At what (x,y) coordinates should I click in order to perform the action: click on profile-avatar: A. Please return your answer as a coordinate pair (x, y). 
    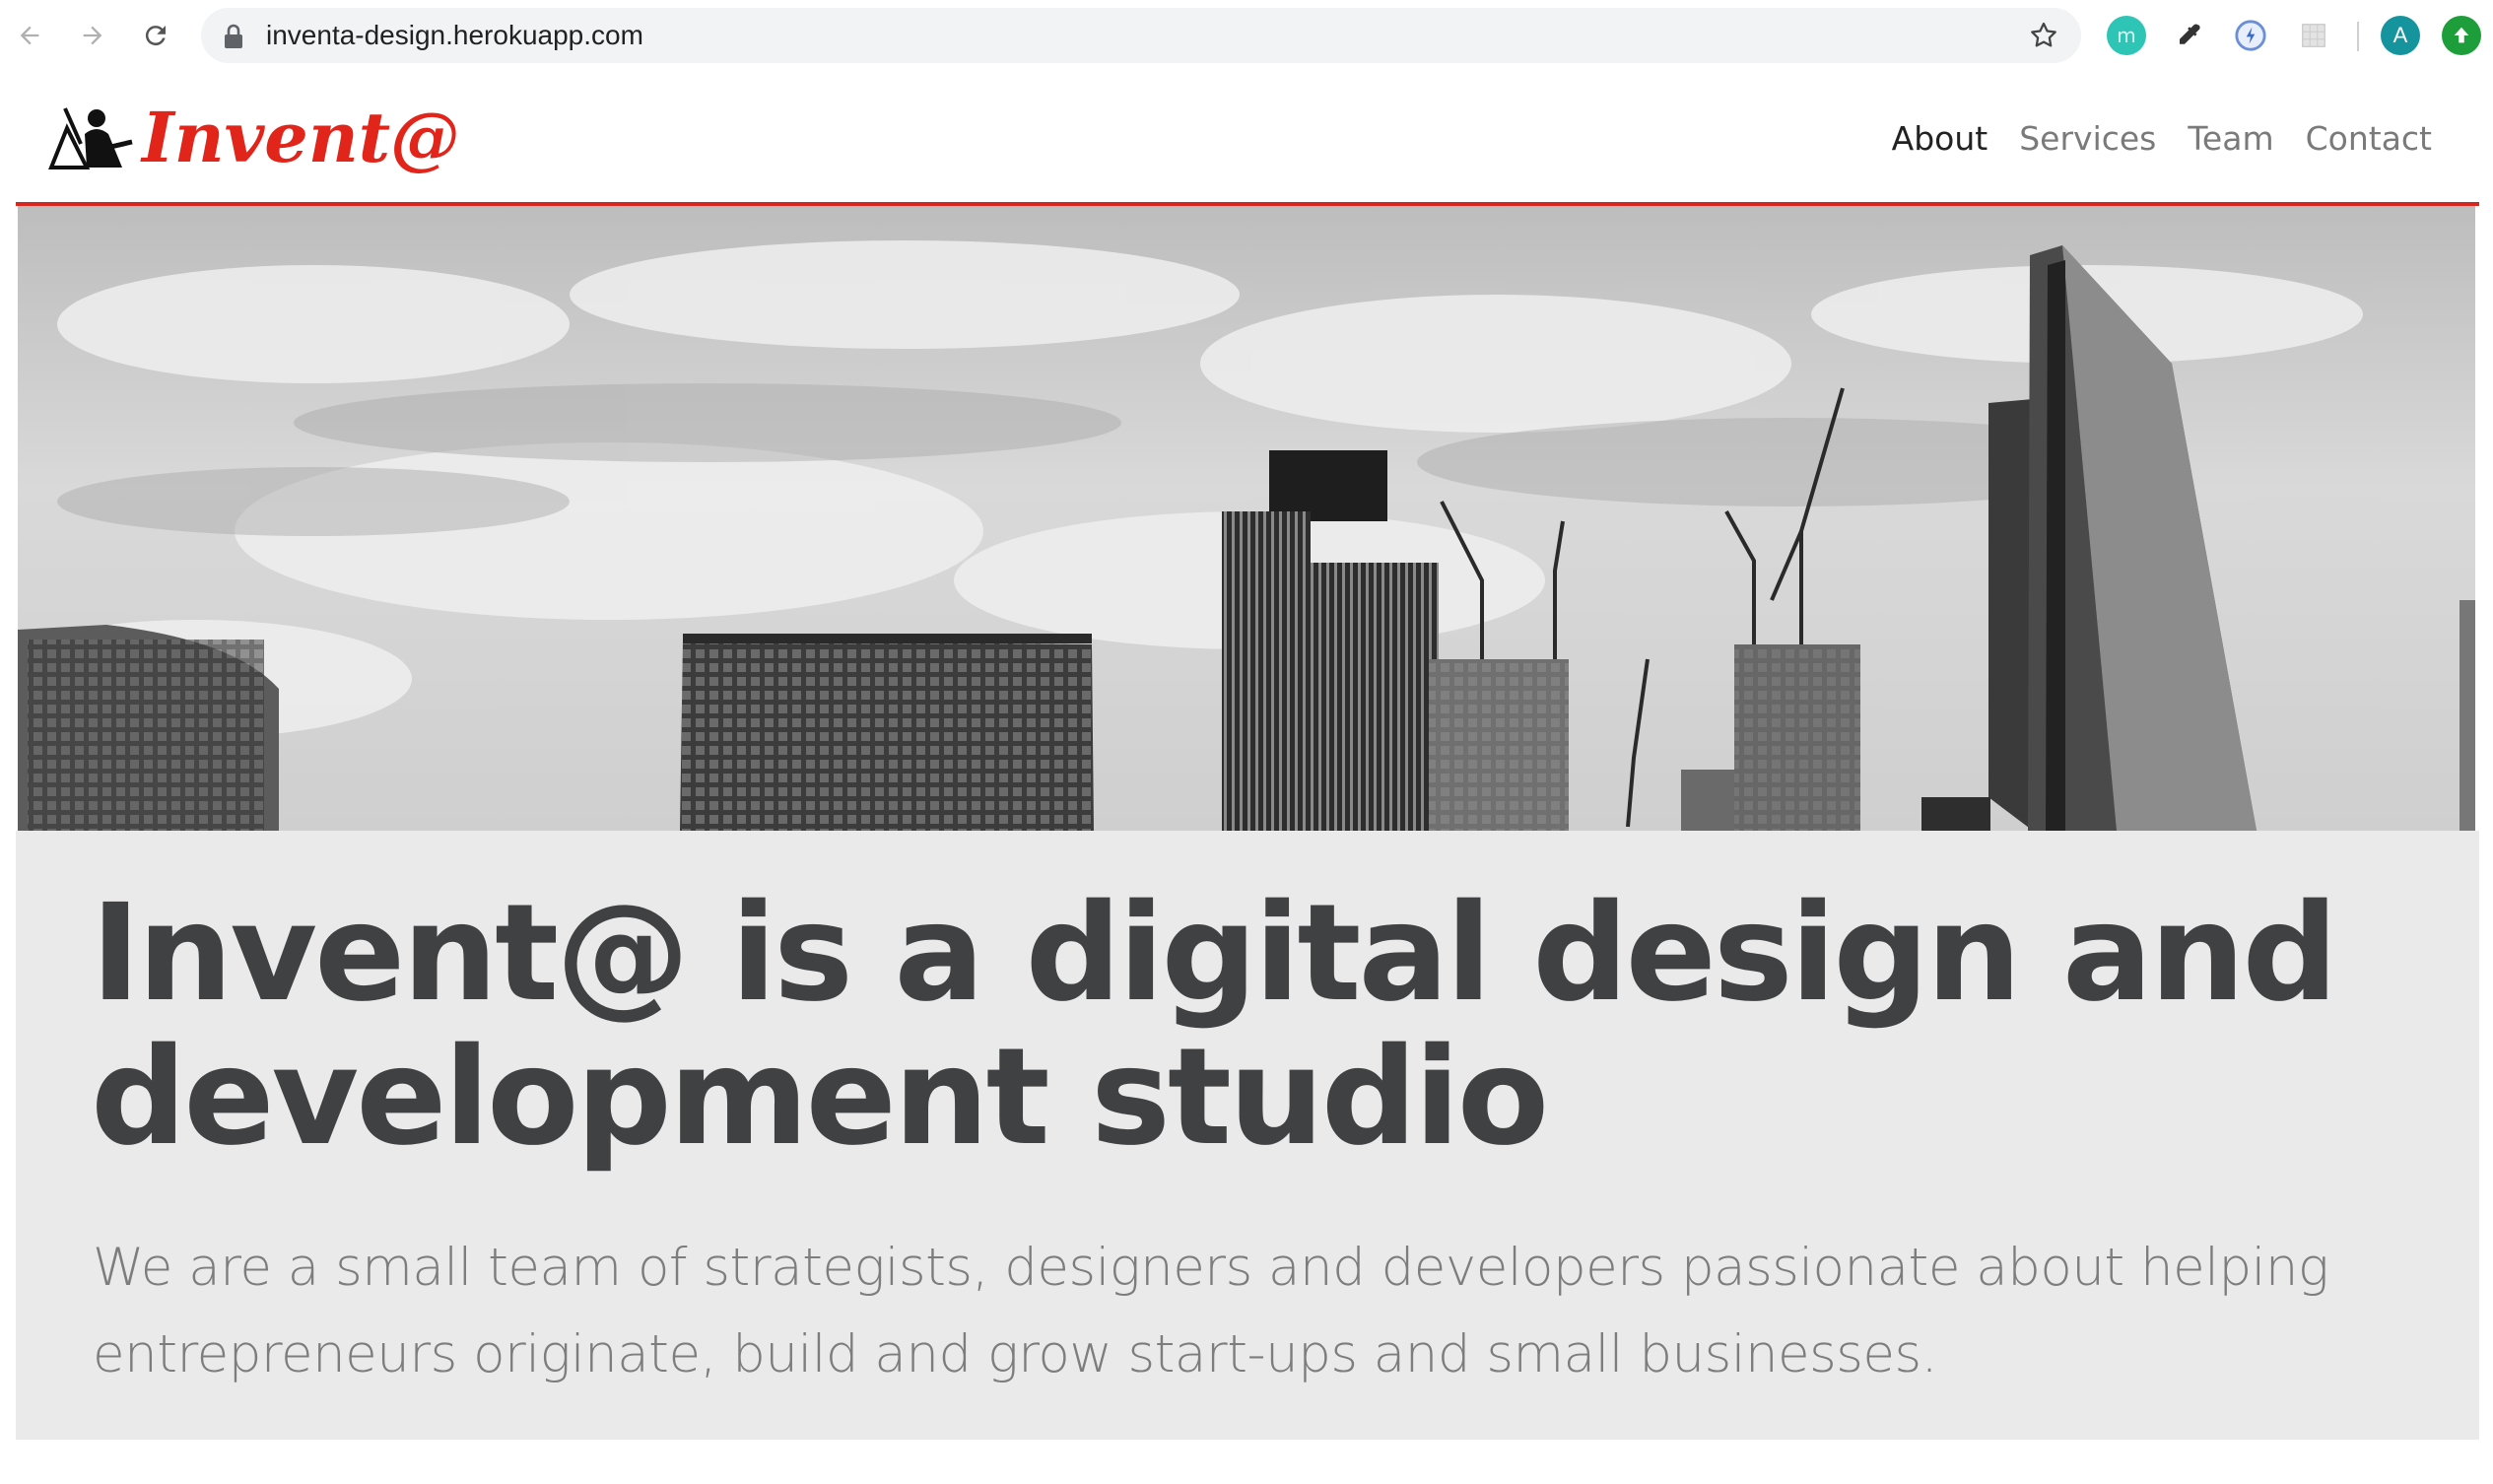
    Looking at the image, I should click on (2401, 35).